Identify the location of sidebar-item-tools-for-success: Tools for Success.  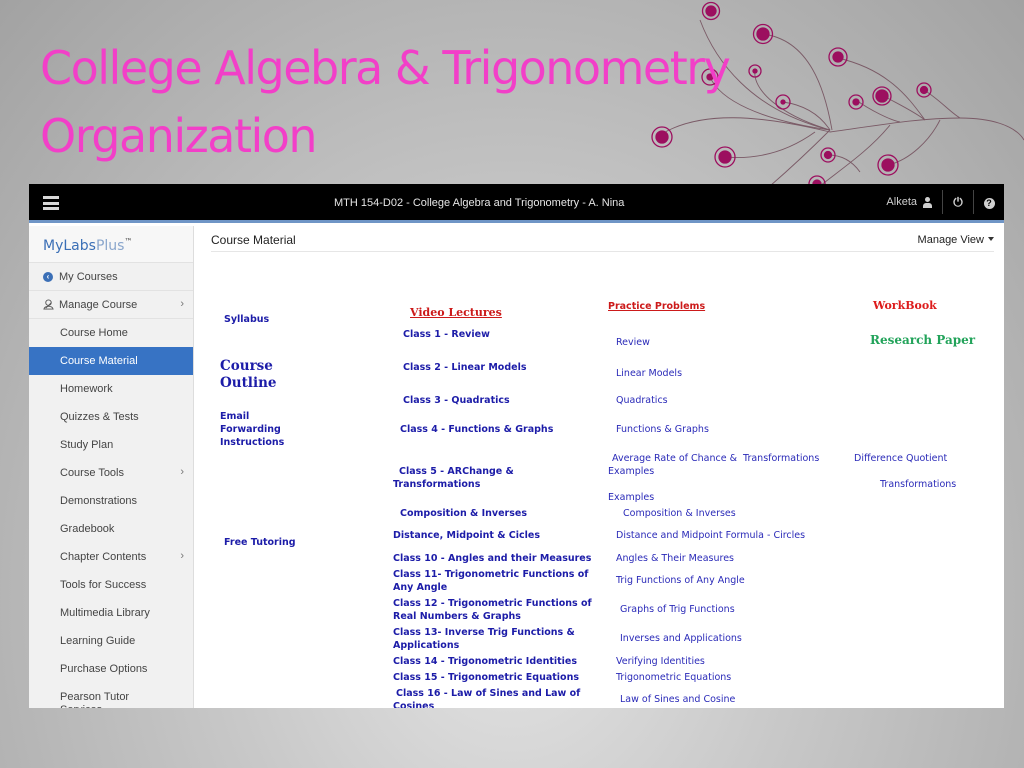
(111, 585).